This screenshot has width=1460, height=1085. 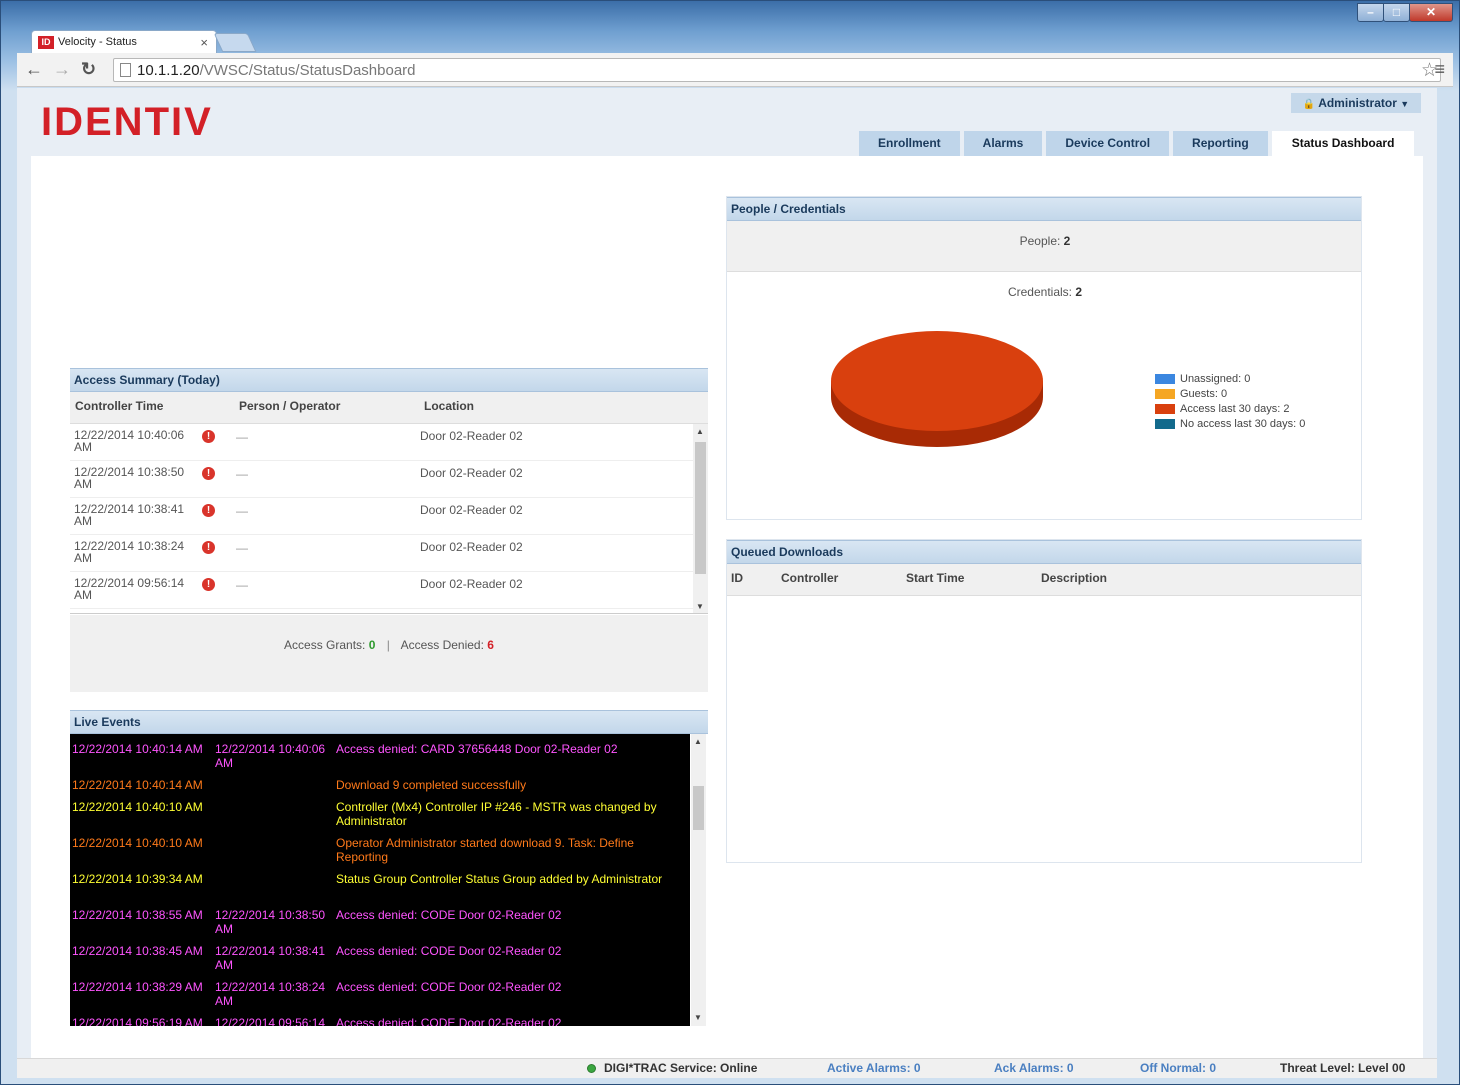 I want to click on caret-down-icon: ▼, so click(x=1405, y=104).